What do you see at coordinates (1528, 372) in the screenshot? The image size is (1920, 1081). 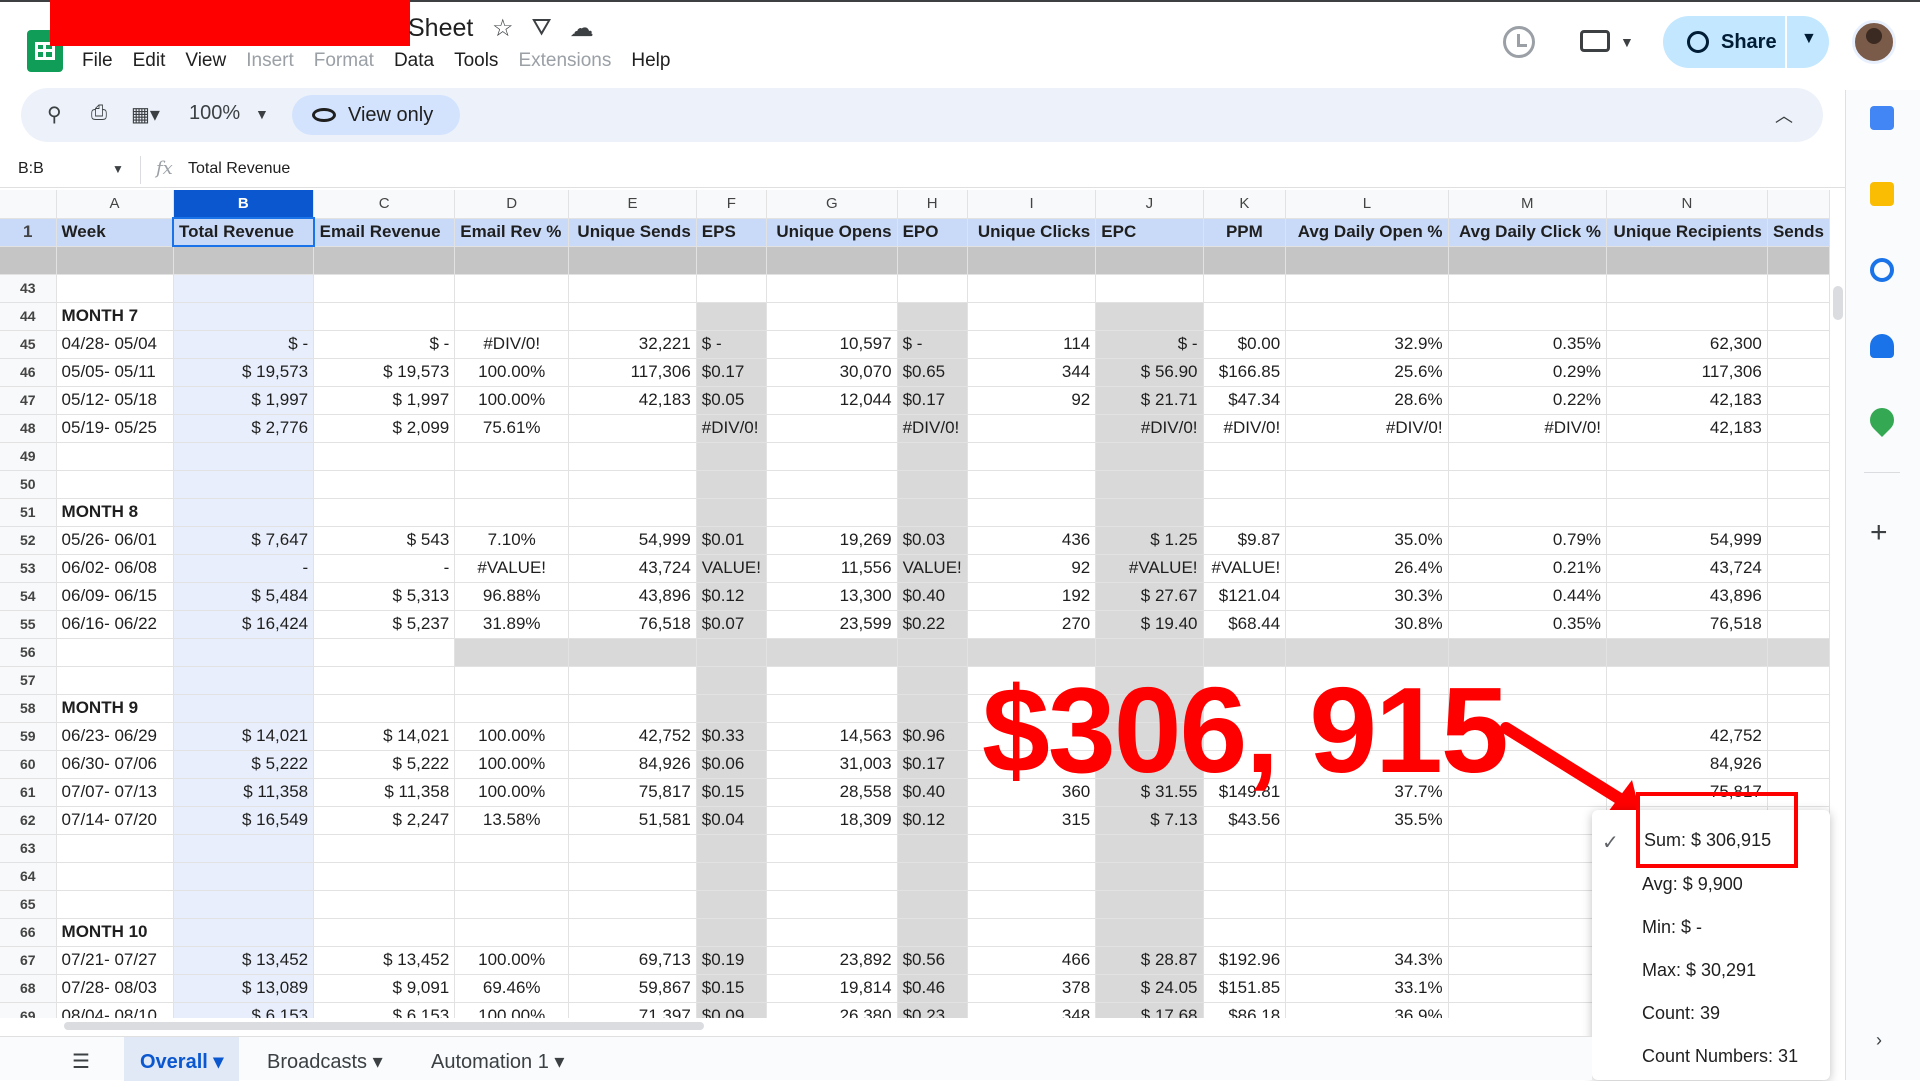 I see `grid-cell: 0.29%` at bounding box center [1528, 372].